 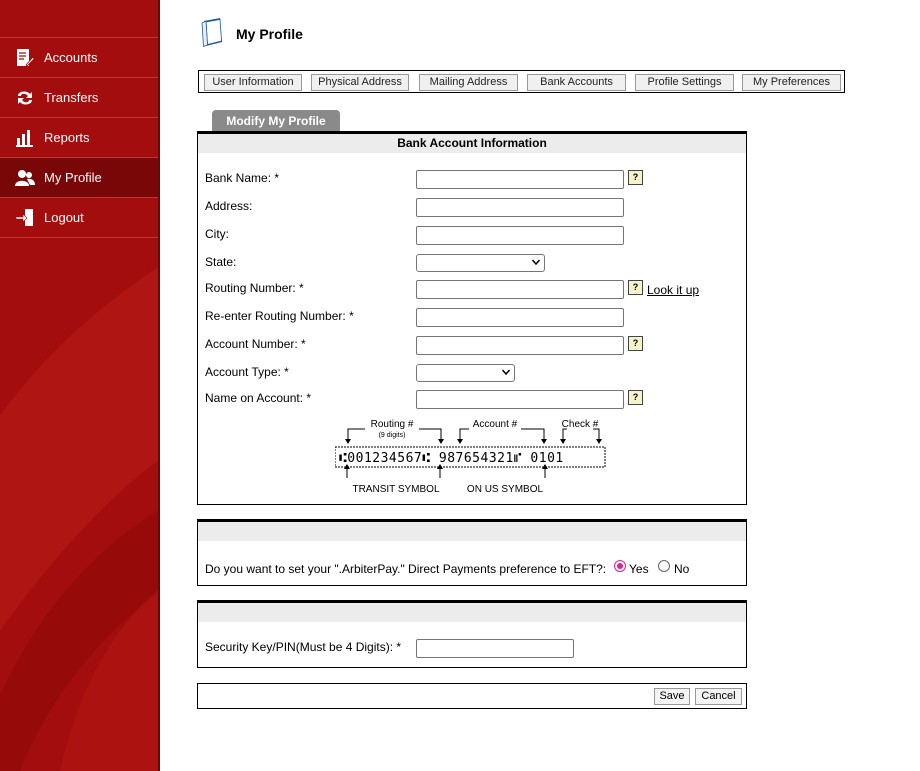 What do you see at coordinates (672, 696) in the screenshot?
I see `save-button: Save` at bounding box center [672, 696].